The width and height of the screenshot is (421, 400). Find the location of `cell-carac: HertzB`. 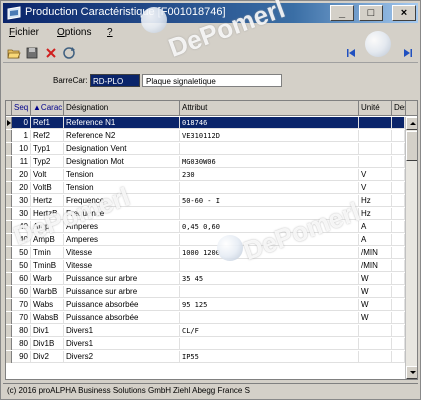

cell-carac: HertzB is located at coordinates (47, 214).